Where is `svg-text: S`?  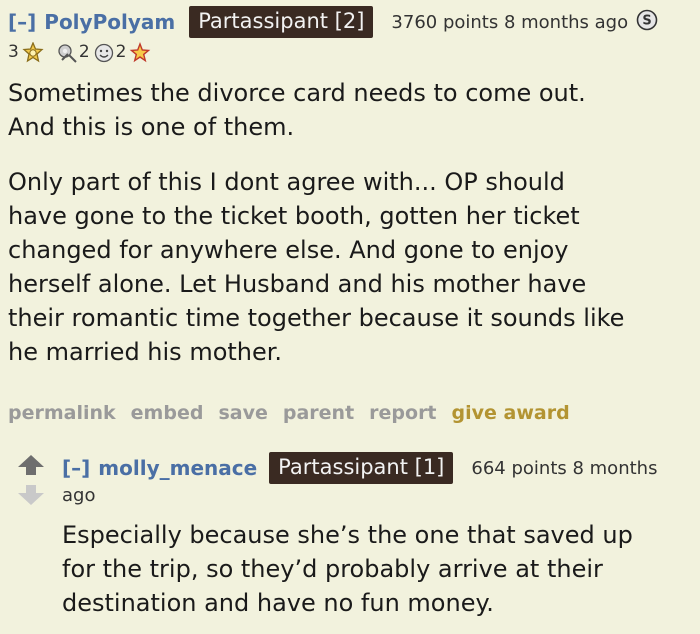 svg-text: S is located at coordinates (646, 21).